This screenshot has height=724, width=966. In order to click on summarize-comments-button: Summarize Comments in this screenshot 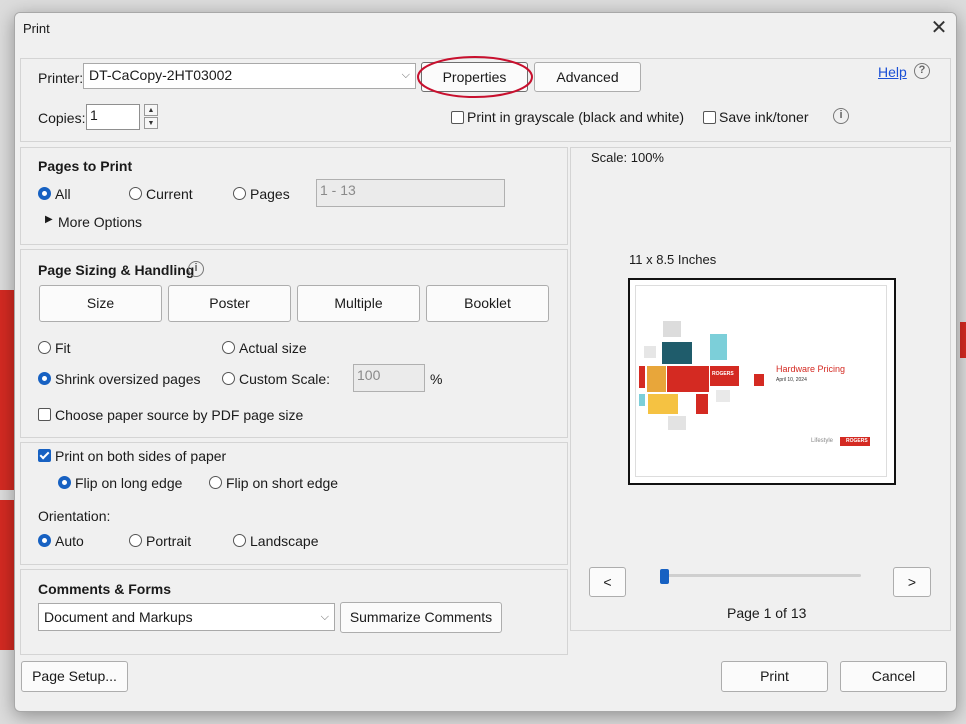, I will do `click(421, 617)`.